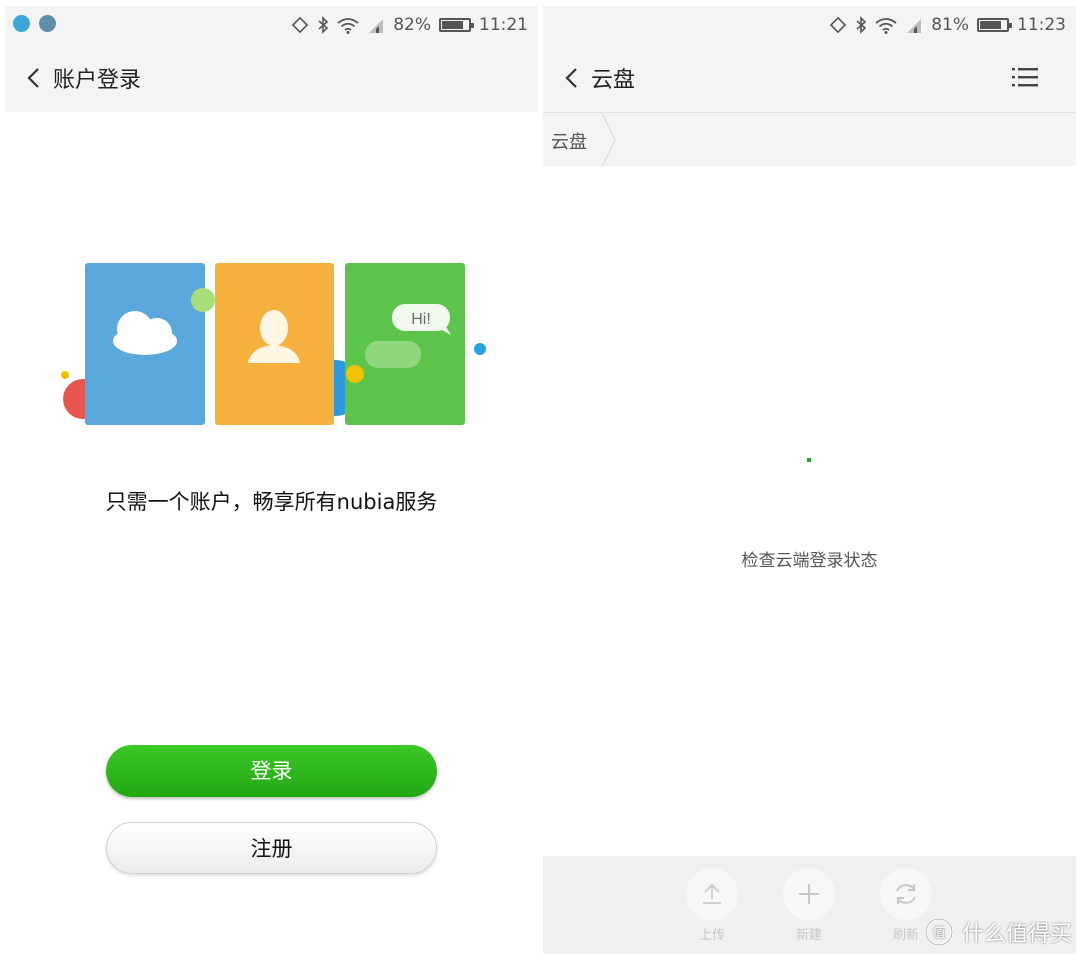 The height and width of the screenshot is (958, 1080). I want to click on status-bar: 81% 11:23, so click(809, 25).